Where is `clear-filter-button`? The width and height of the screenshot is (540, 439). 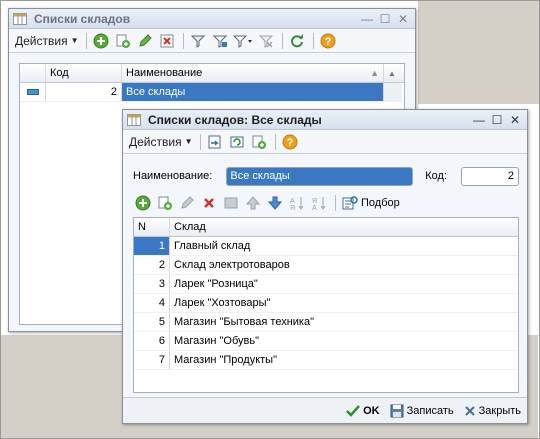
clear-filter-button is located at coordinates (266, 41).